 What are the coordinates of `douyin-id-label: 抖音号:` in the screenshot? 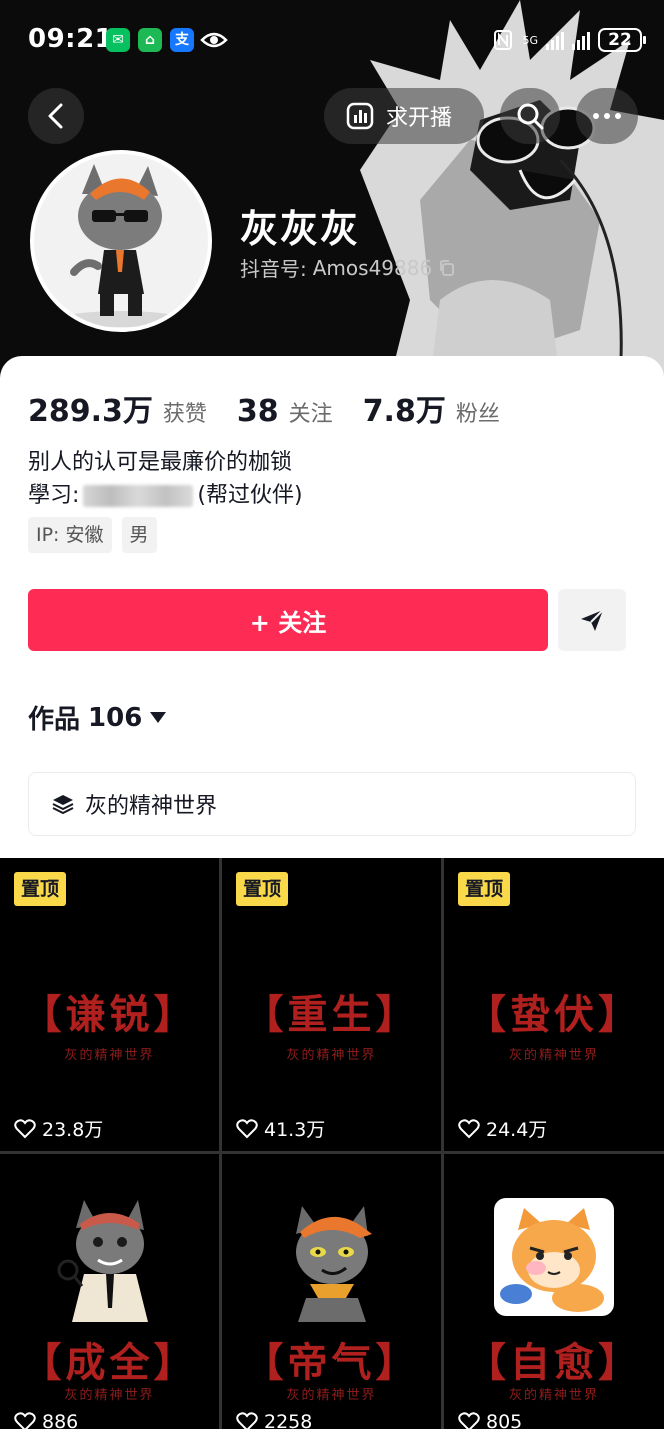 It's located at (273, 269).